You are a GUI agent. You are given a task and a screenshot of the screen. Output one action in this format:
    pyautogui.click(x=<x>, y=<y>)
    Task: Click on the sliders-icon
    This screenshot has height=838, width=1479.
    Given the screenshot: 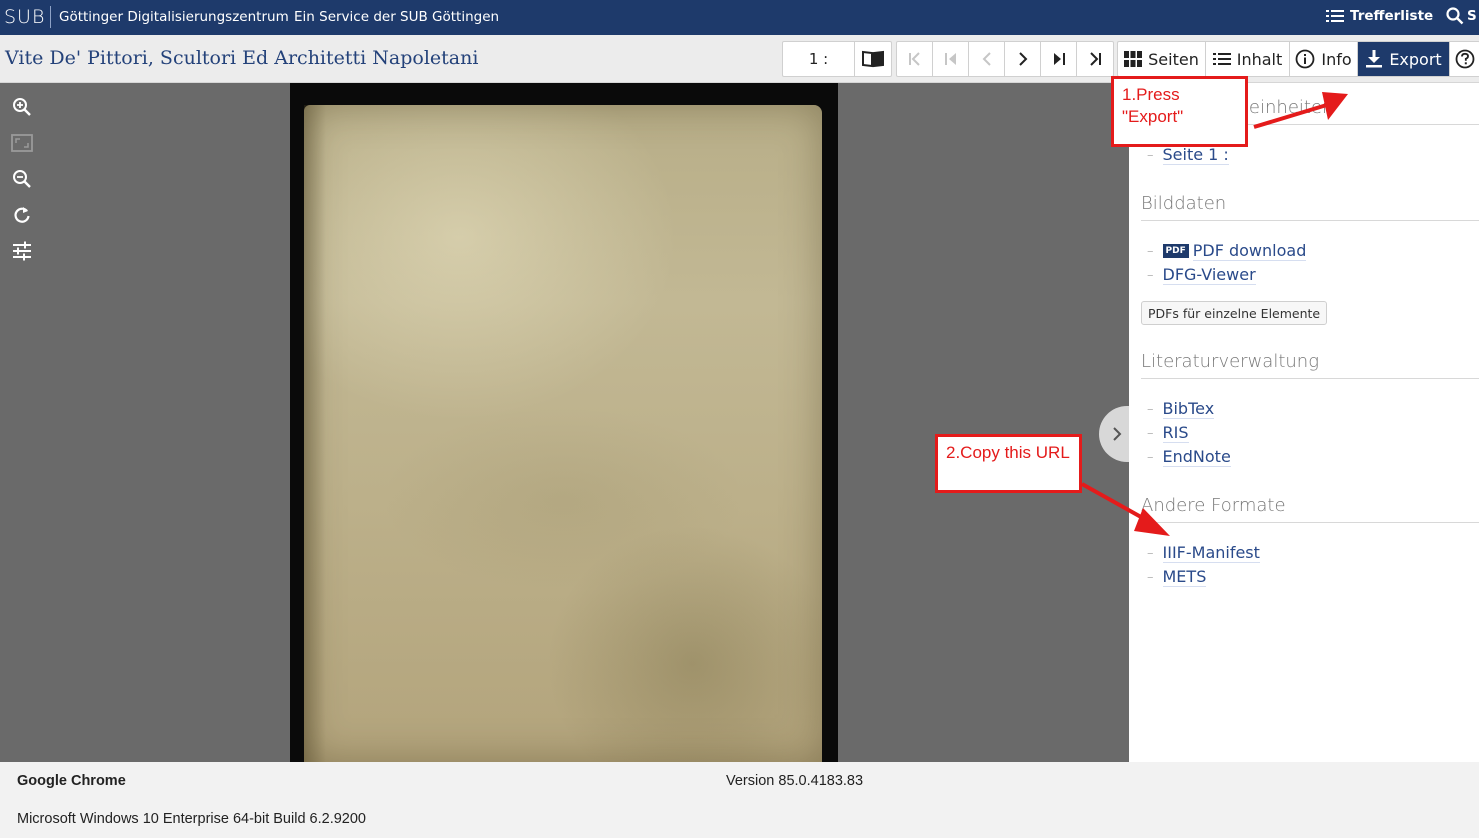 What is the action you would take?
    pyautogui.click(x=22, y=251)
    